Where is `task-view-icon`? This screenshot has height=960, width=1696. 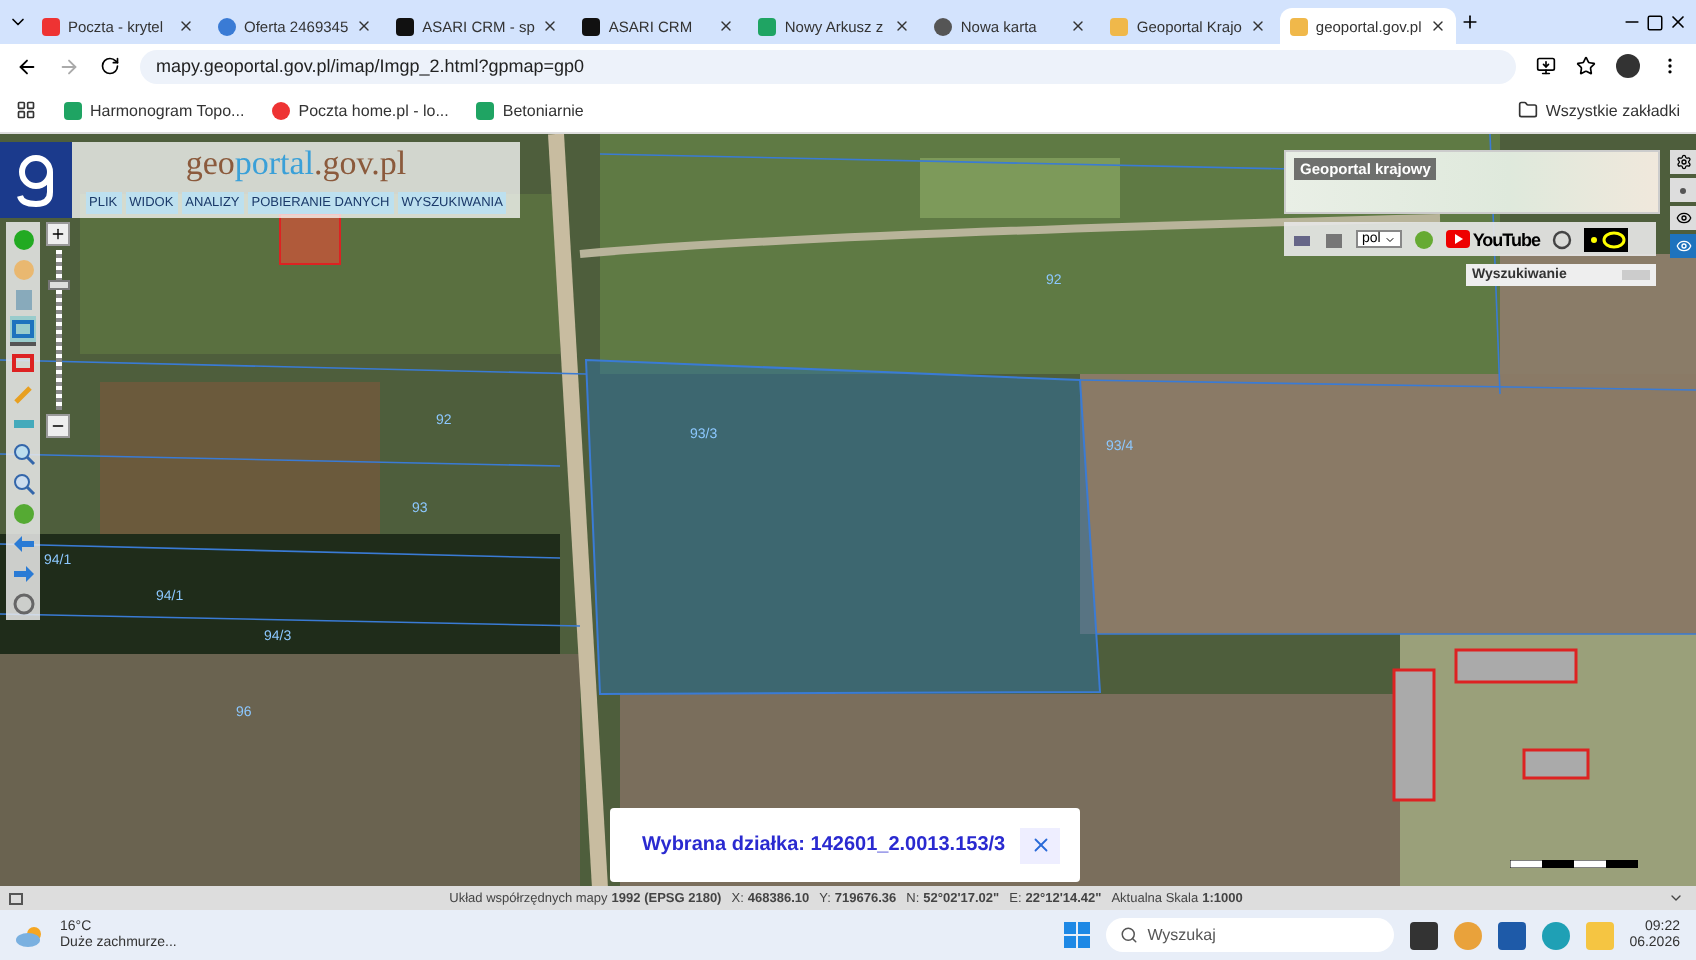
task-view-icon is located at coordinates (1423, 935).